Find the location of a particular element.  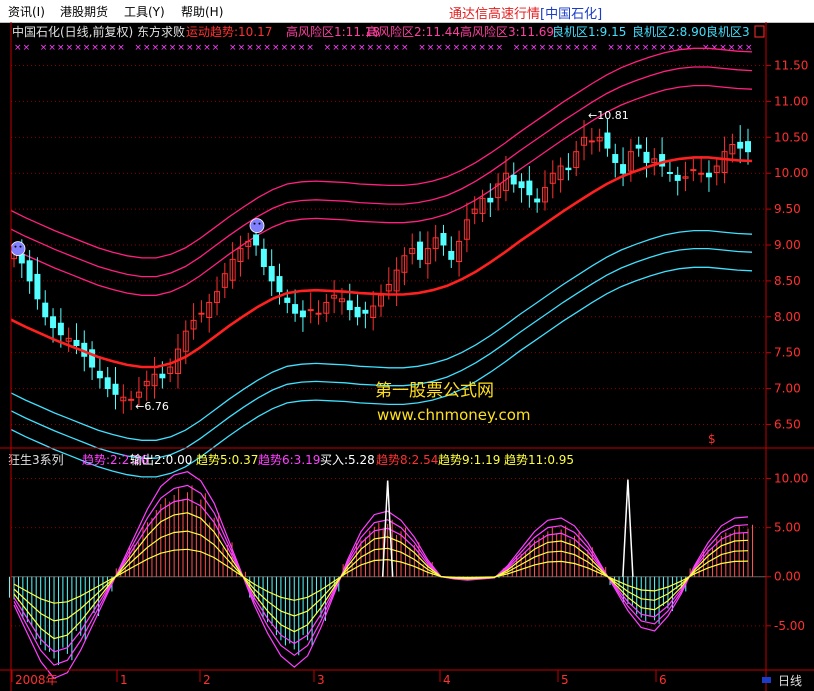

price-tick-label: 7.00 is located at coordinates (787, 389).